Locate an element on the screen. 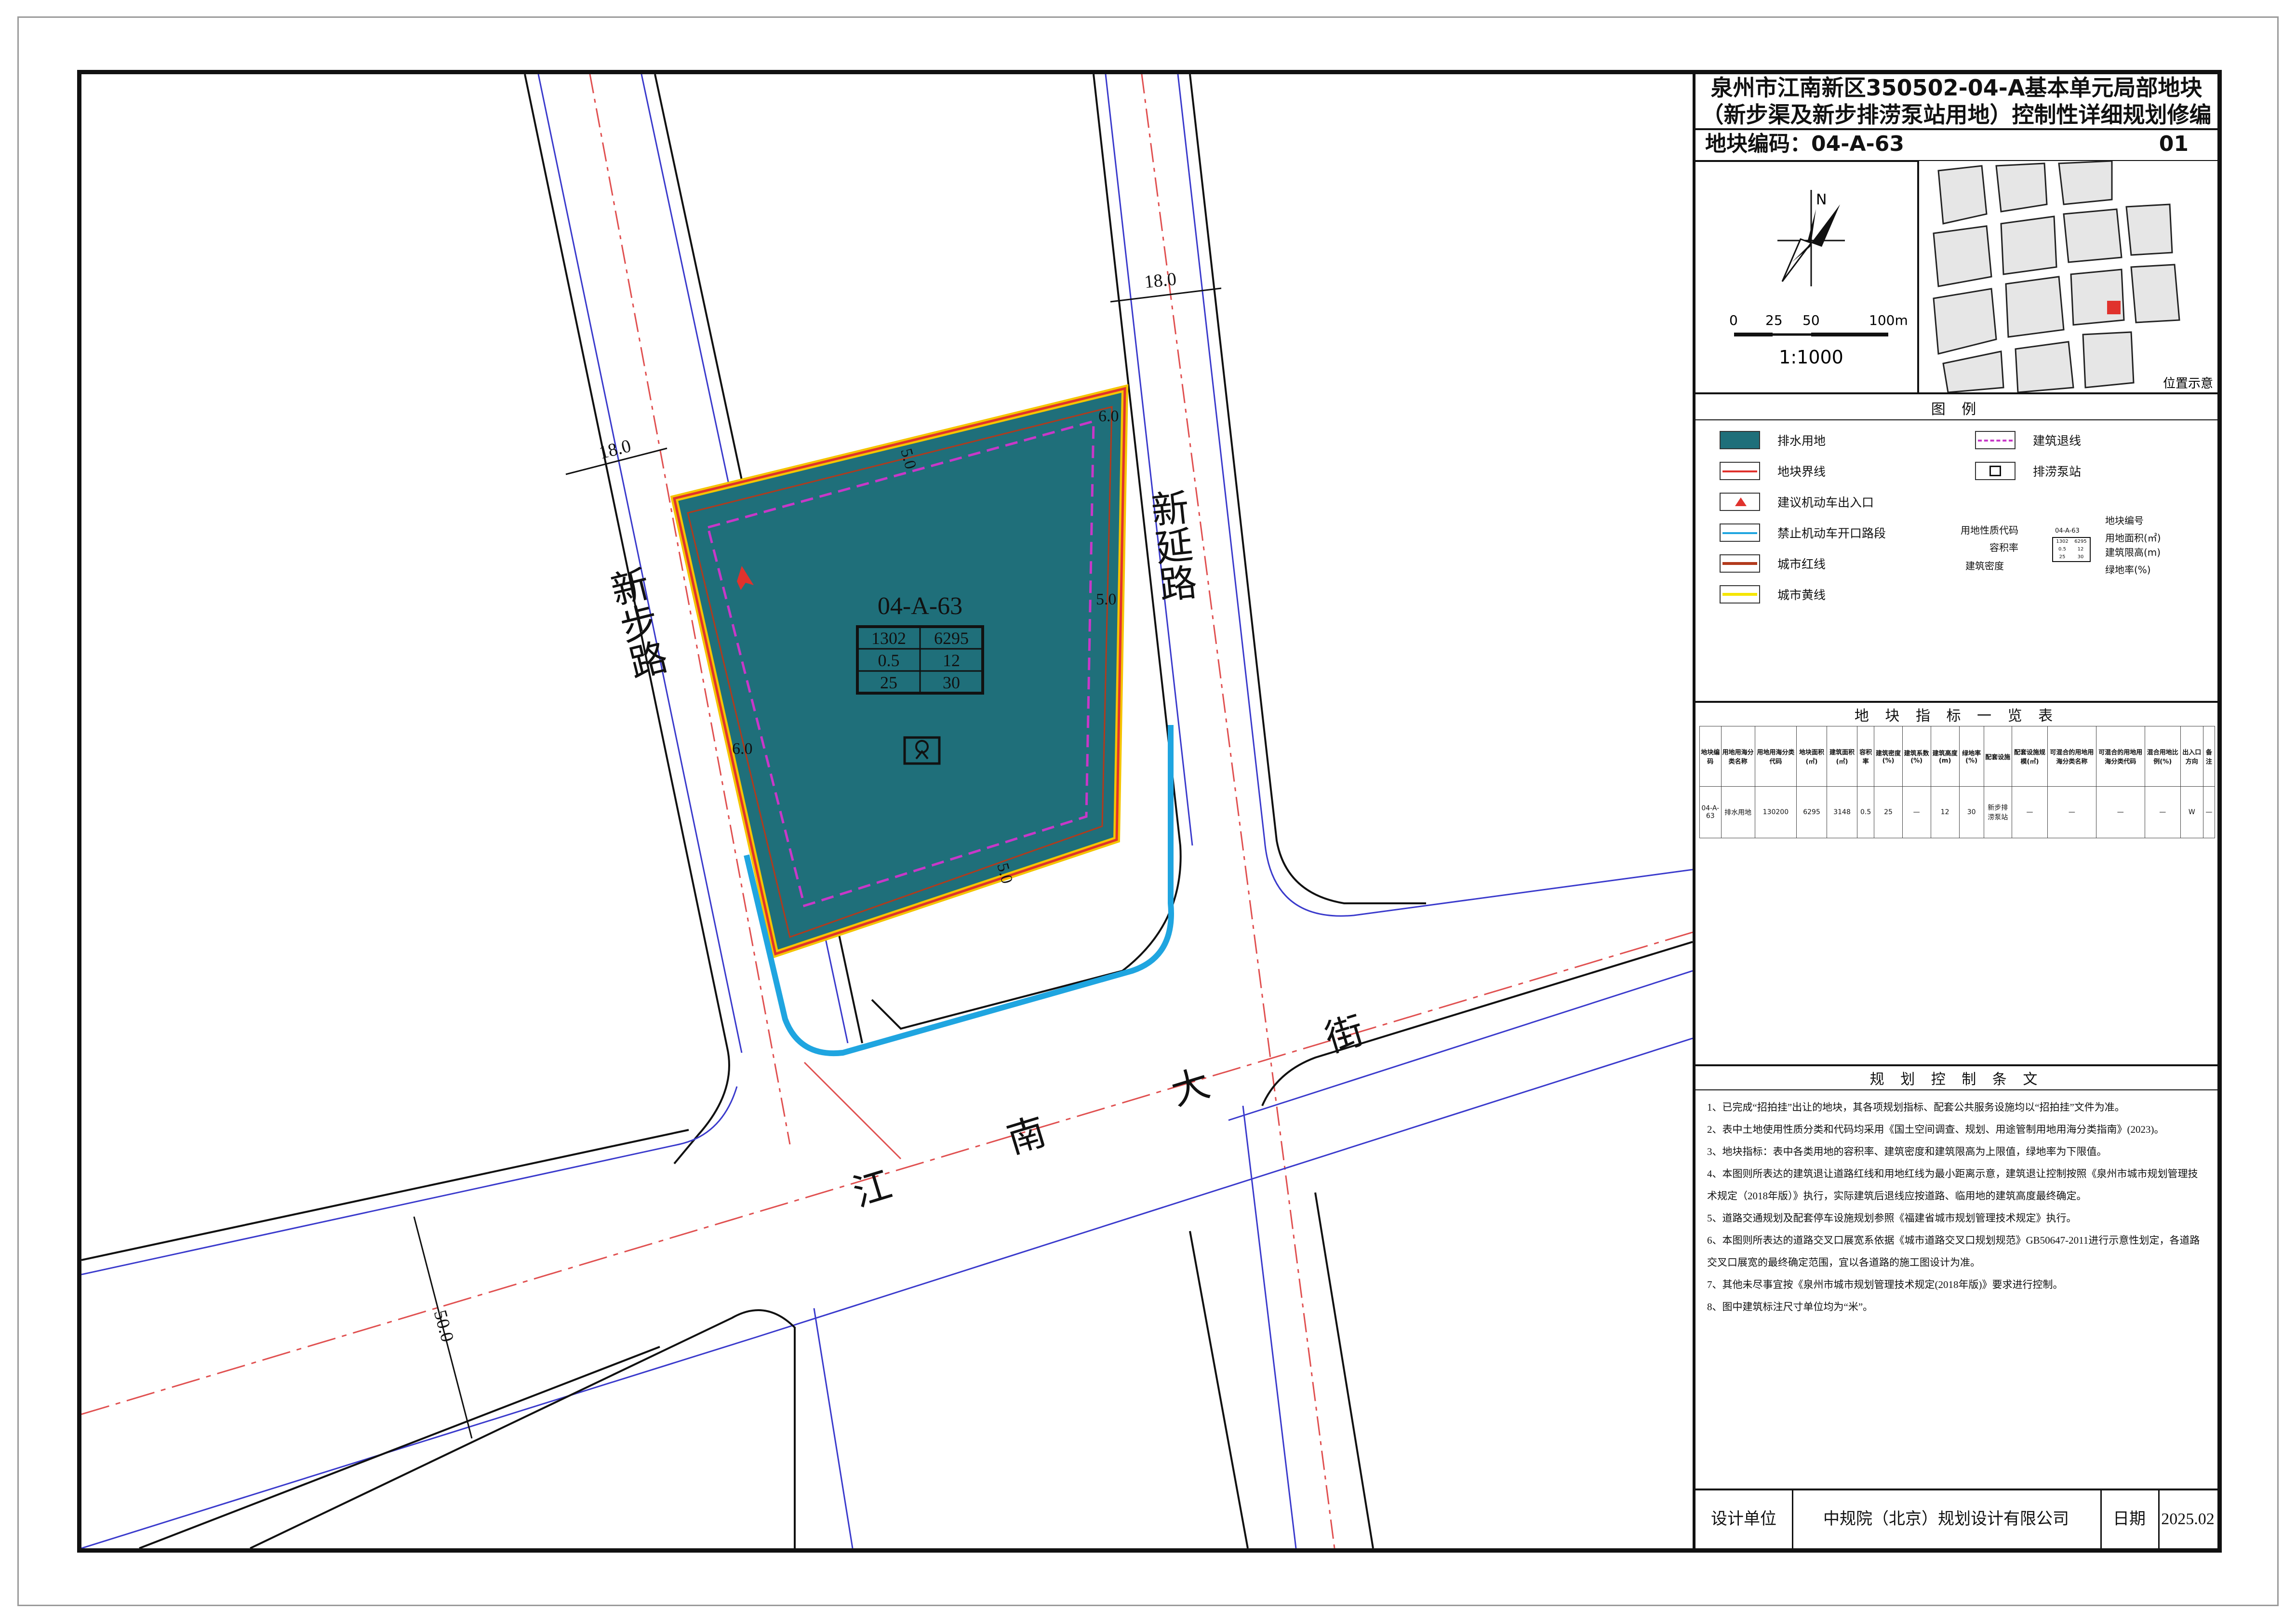 The height and width of the screenshot is (1623, 2296). parcel-code: 04-A-63 is located at coordinates (920, 606).